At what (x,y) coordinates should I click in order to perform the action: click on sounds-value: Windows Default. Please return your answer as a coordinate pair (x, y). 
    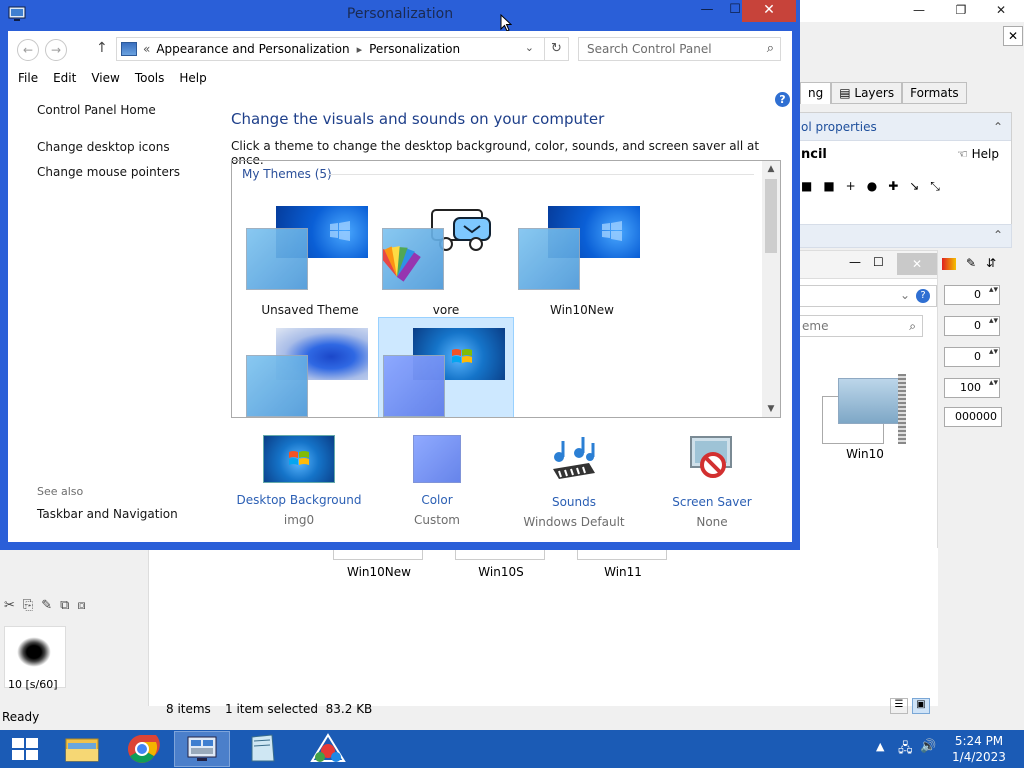
    Looking at the image, I should click on (574, 522).